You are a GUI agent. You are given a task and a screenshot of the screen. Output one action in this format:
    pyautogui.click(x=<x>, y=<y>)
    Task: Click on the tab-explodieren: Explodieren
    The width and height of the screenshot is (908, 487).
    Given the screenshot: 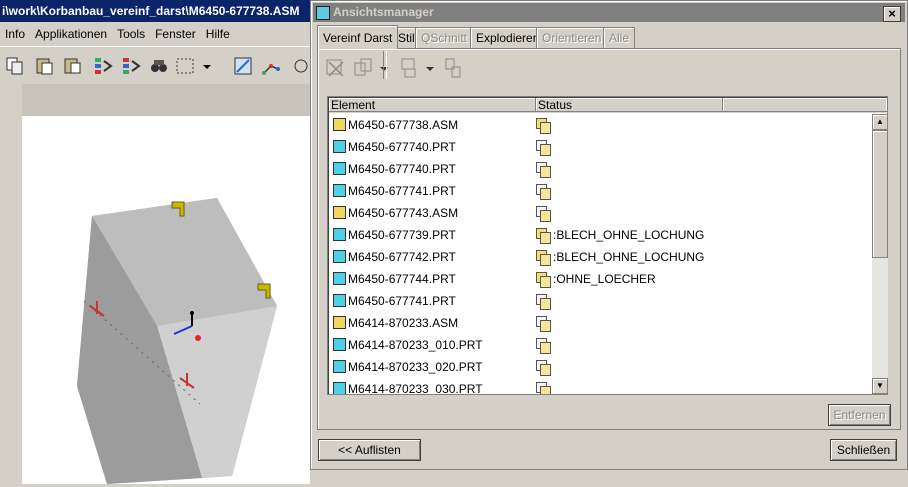 What is the action you would take?
    pyautogui.click(x=508, y=37)
    